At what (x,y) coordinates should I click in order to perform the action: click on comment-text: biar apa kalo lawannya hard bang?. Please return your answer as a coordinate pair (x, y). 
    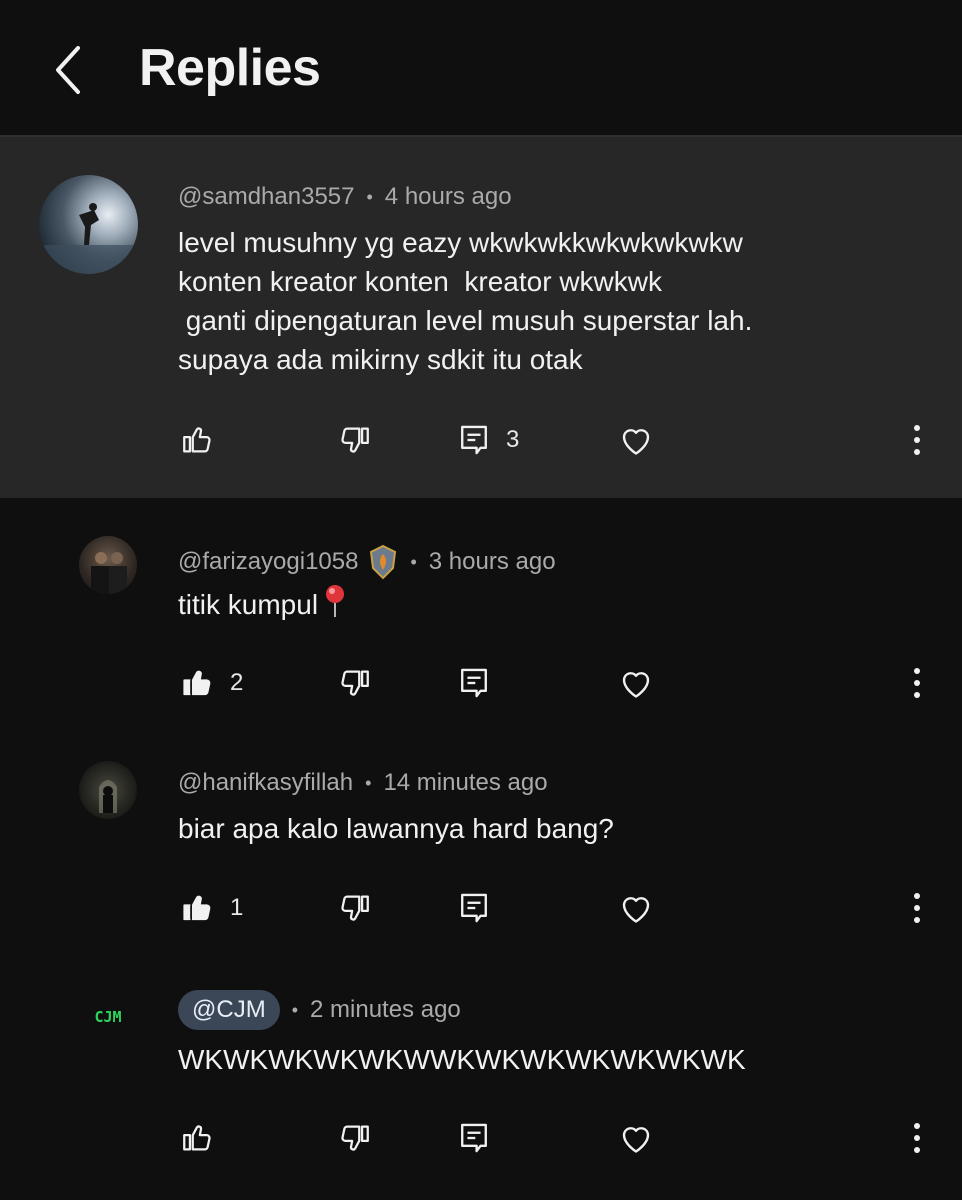
    Looking at the image, I should click on (396, 828).